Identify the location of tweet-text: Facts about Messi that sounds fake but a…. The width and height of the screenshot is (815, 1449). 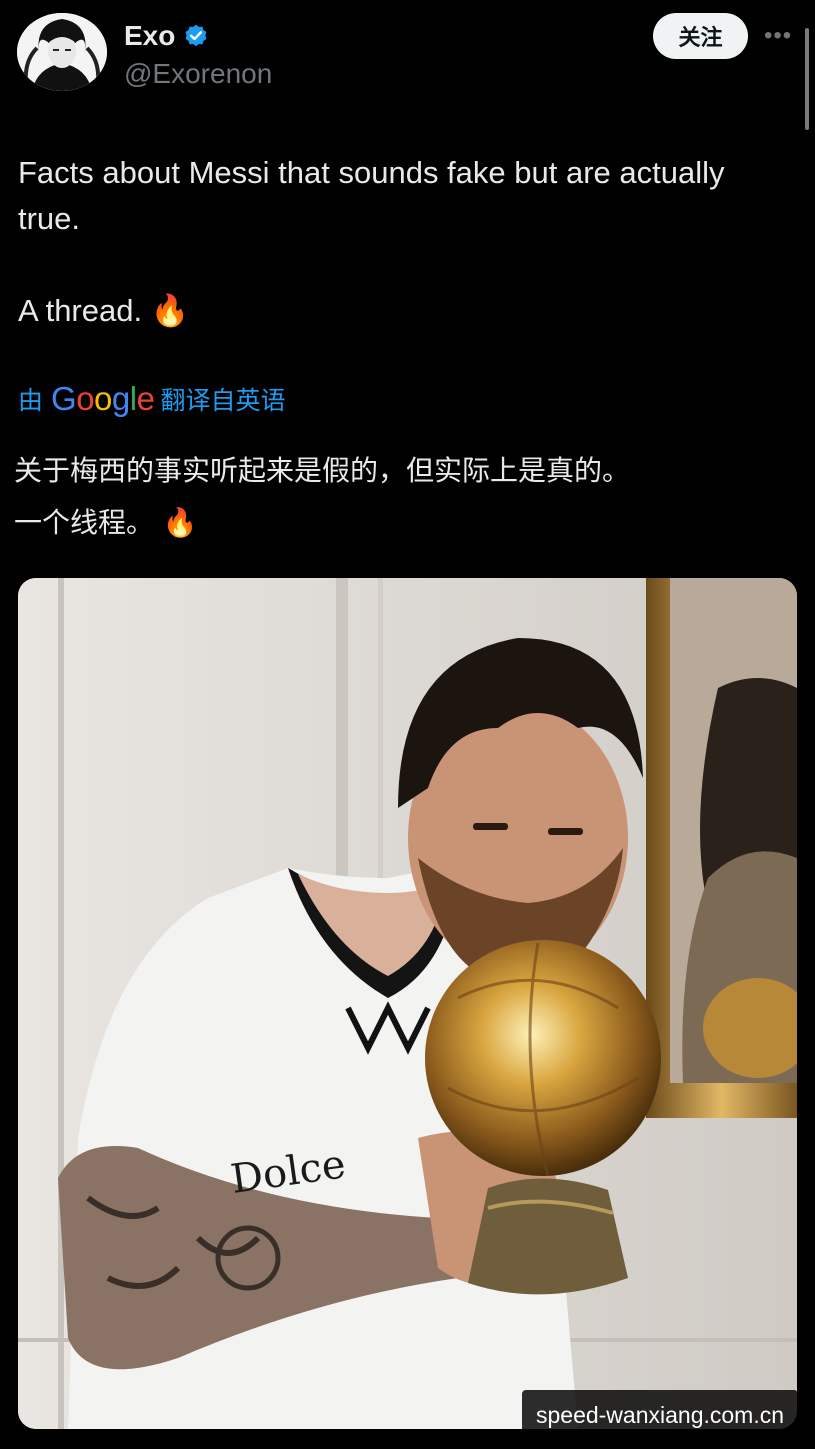
(403, 242).